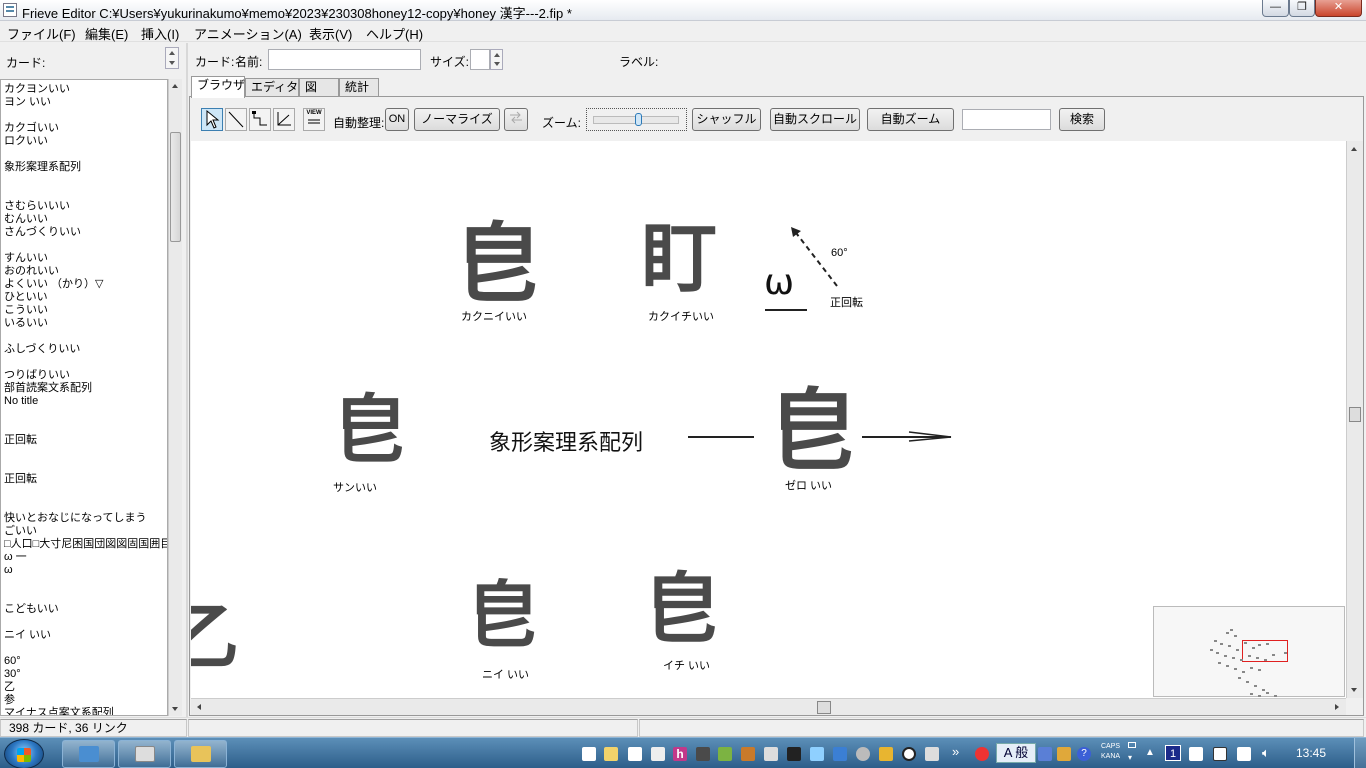  Describe the element at coordinates (31, 271) in the screenshot. I see `list-item: おのれいい` at that location.